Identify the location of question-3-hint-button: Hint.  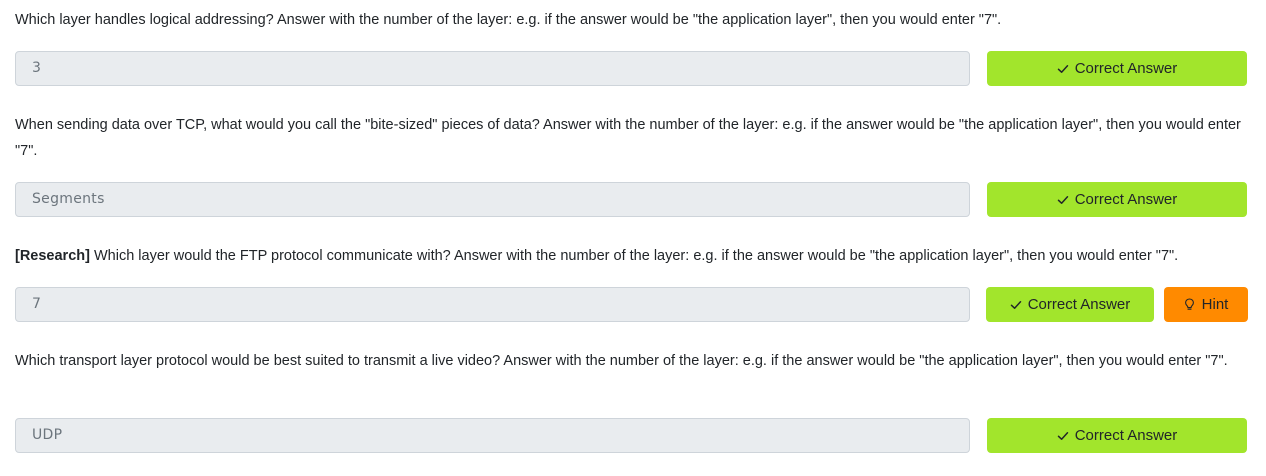
(1206, 304).